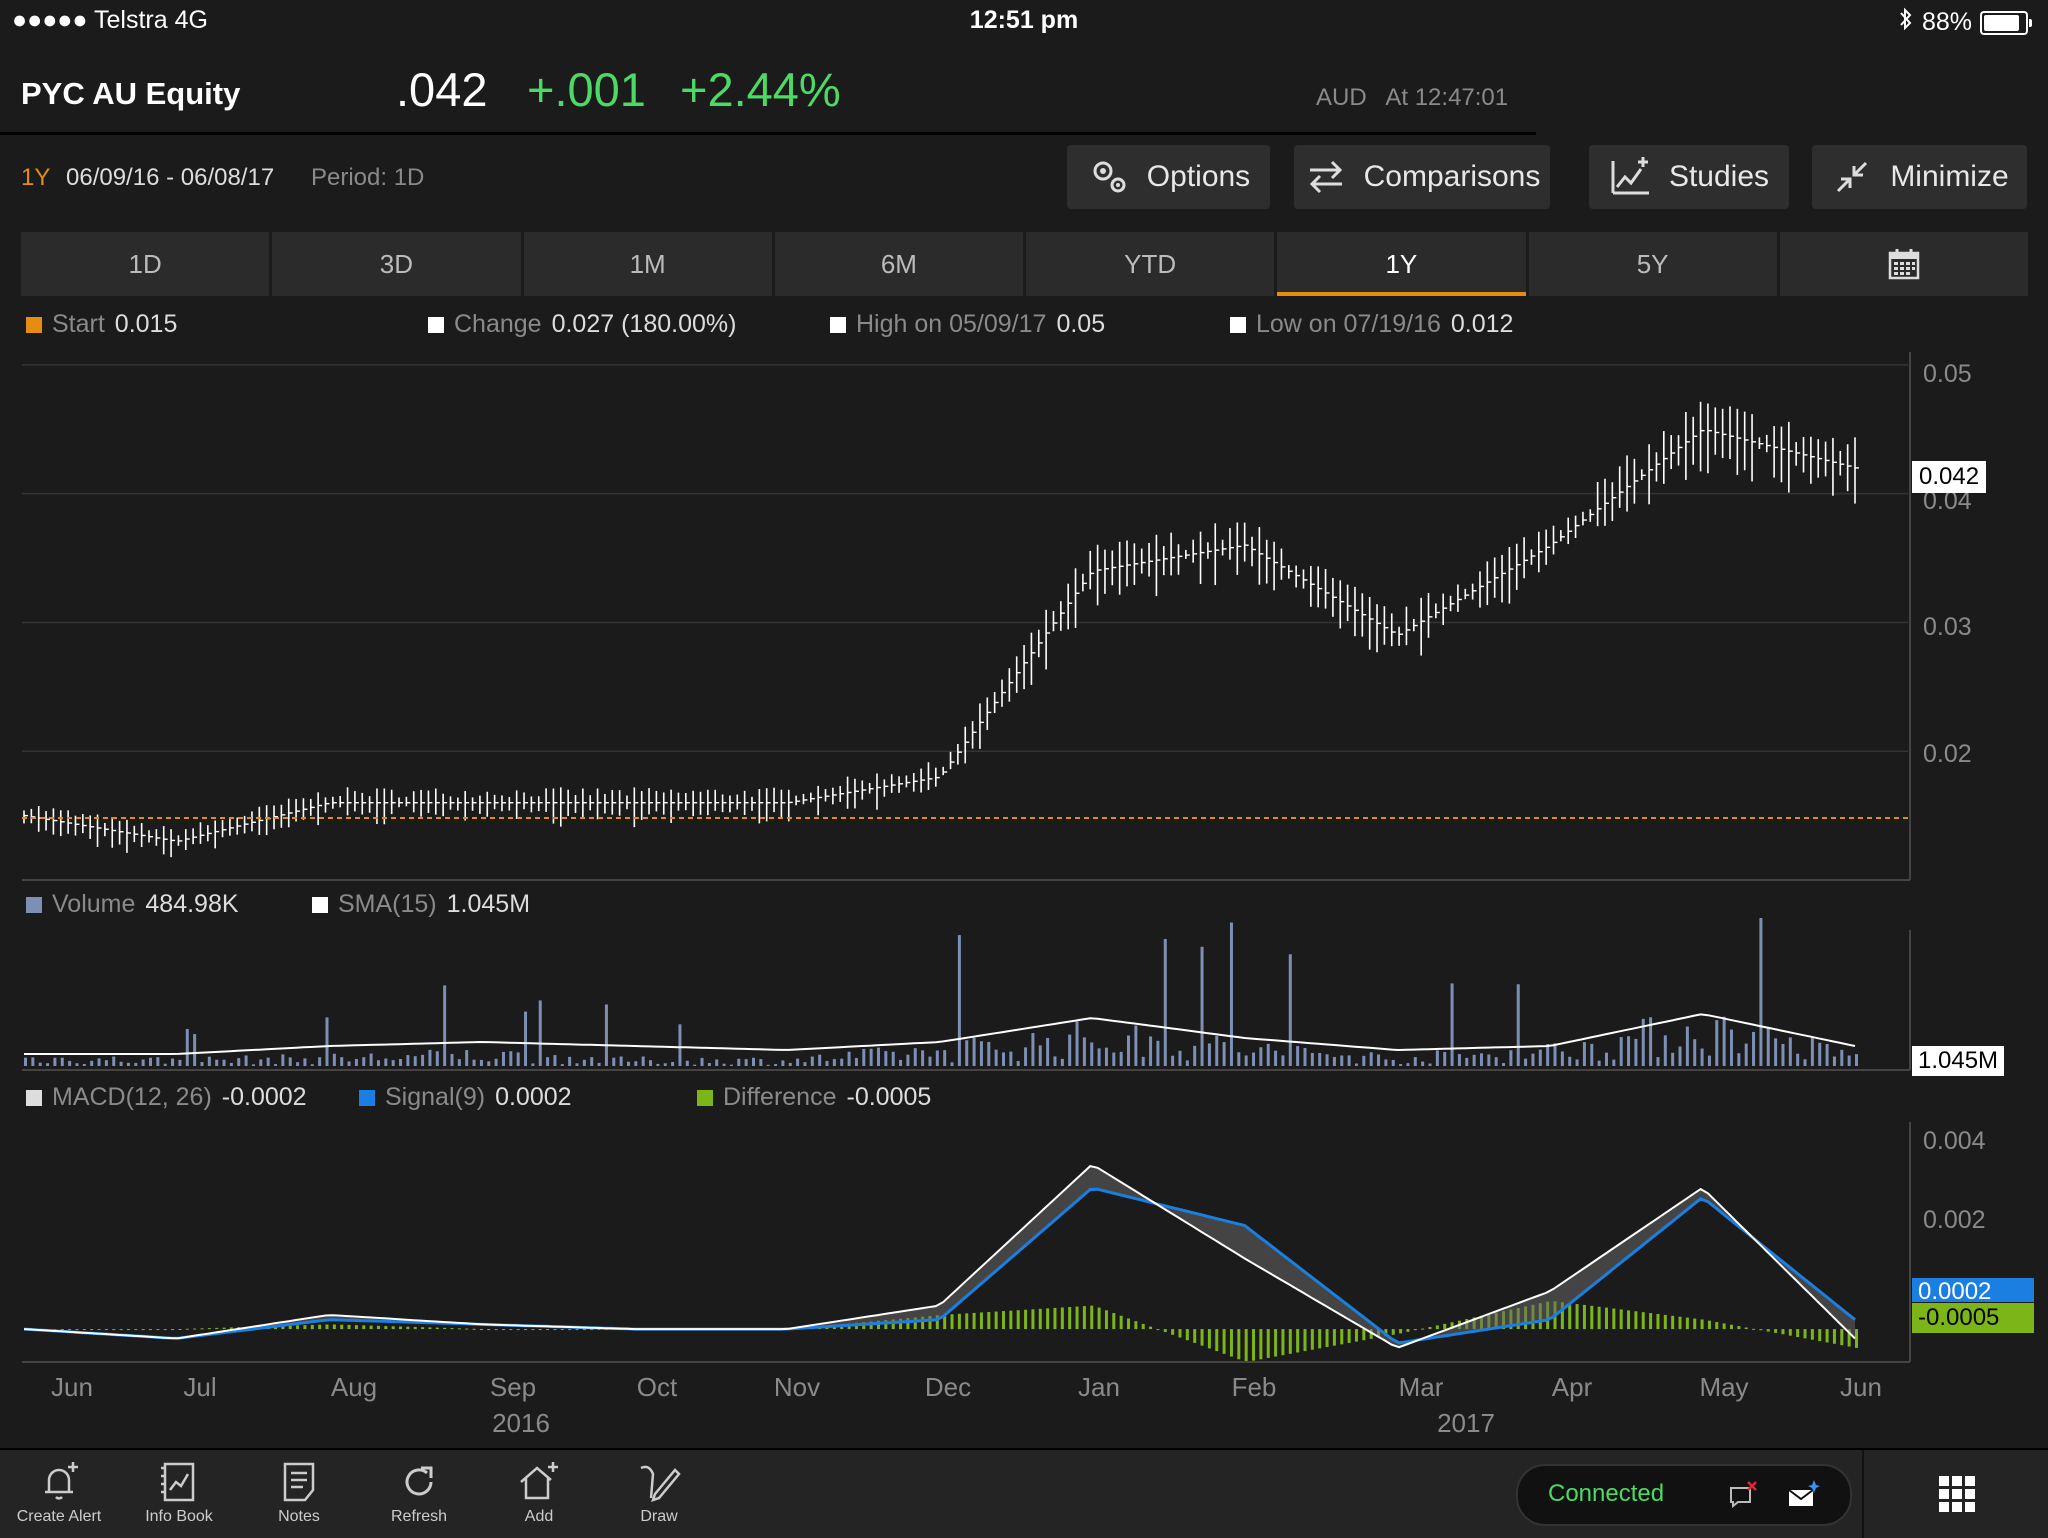 The image size is (2048, 1538). I want to click on draw-label: Draw, so click(659, 1516).